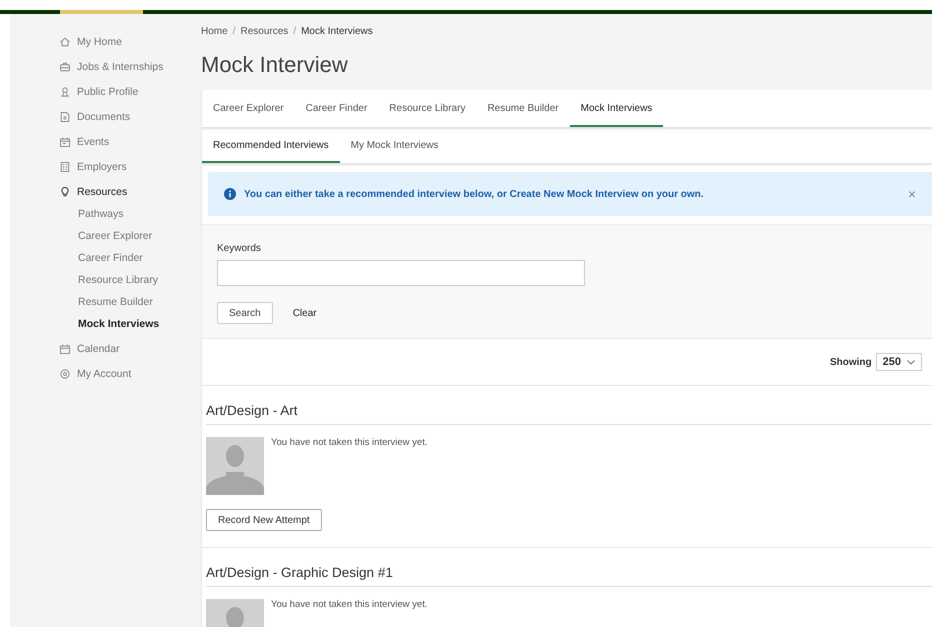 The width and height of the screenshot is (932, 627). I want to click on breadcrumb-current: Mock Interviews, so click(337, 32).